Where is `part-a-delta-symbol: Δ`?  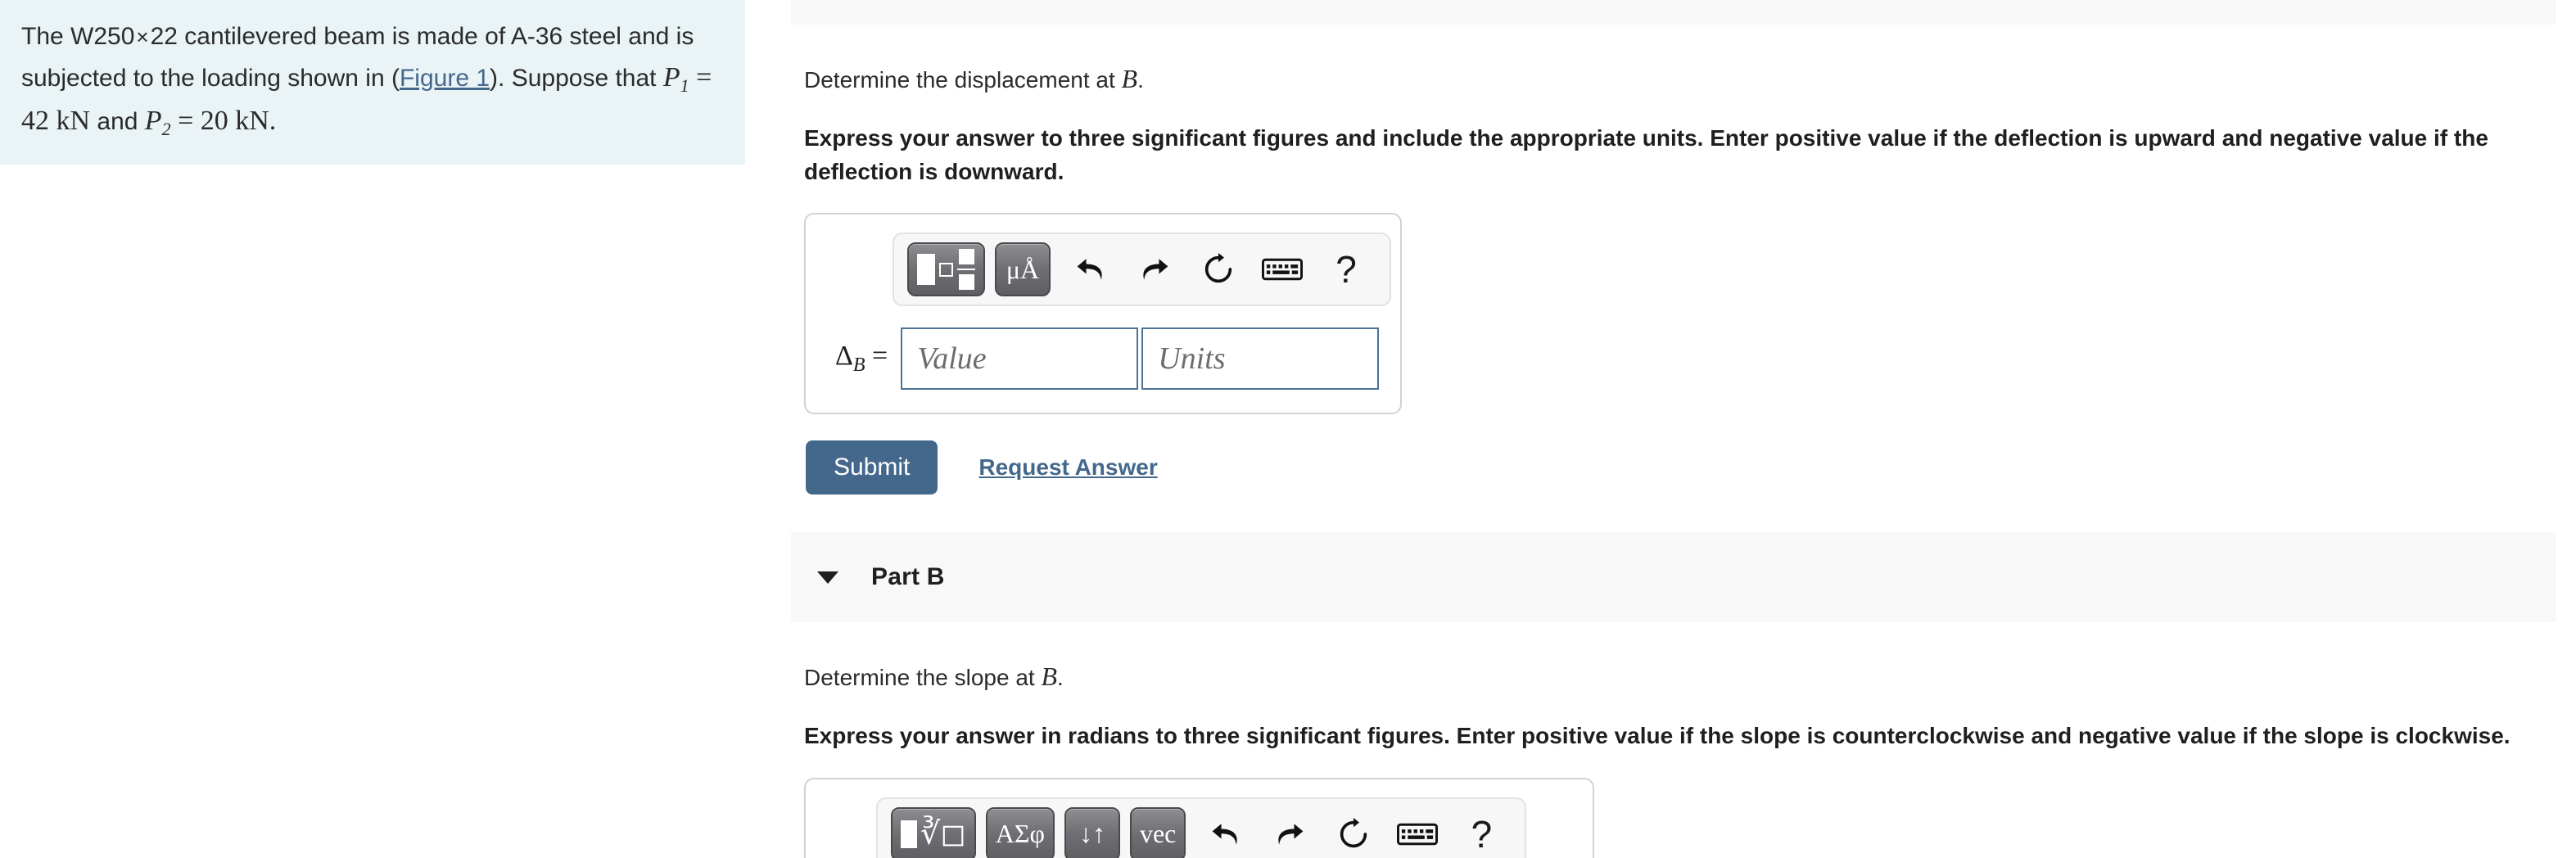
part-a-delta-symbol: Δ is located at coordinates (844, 356).